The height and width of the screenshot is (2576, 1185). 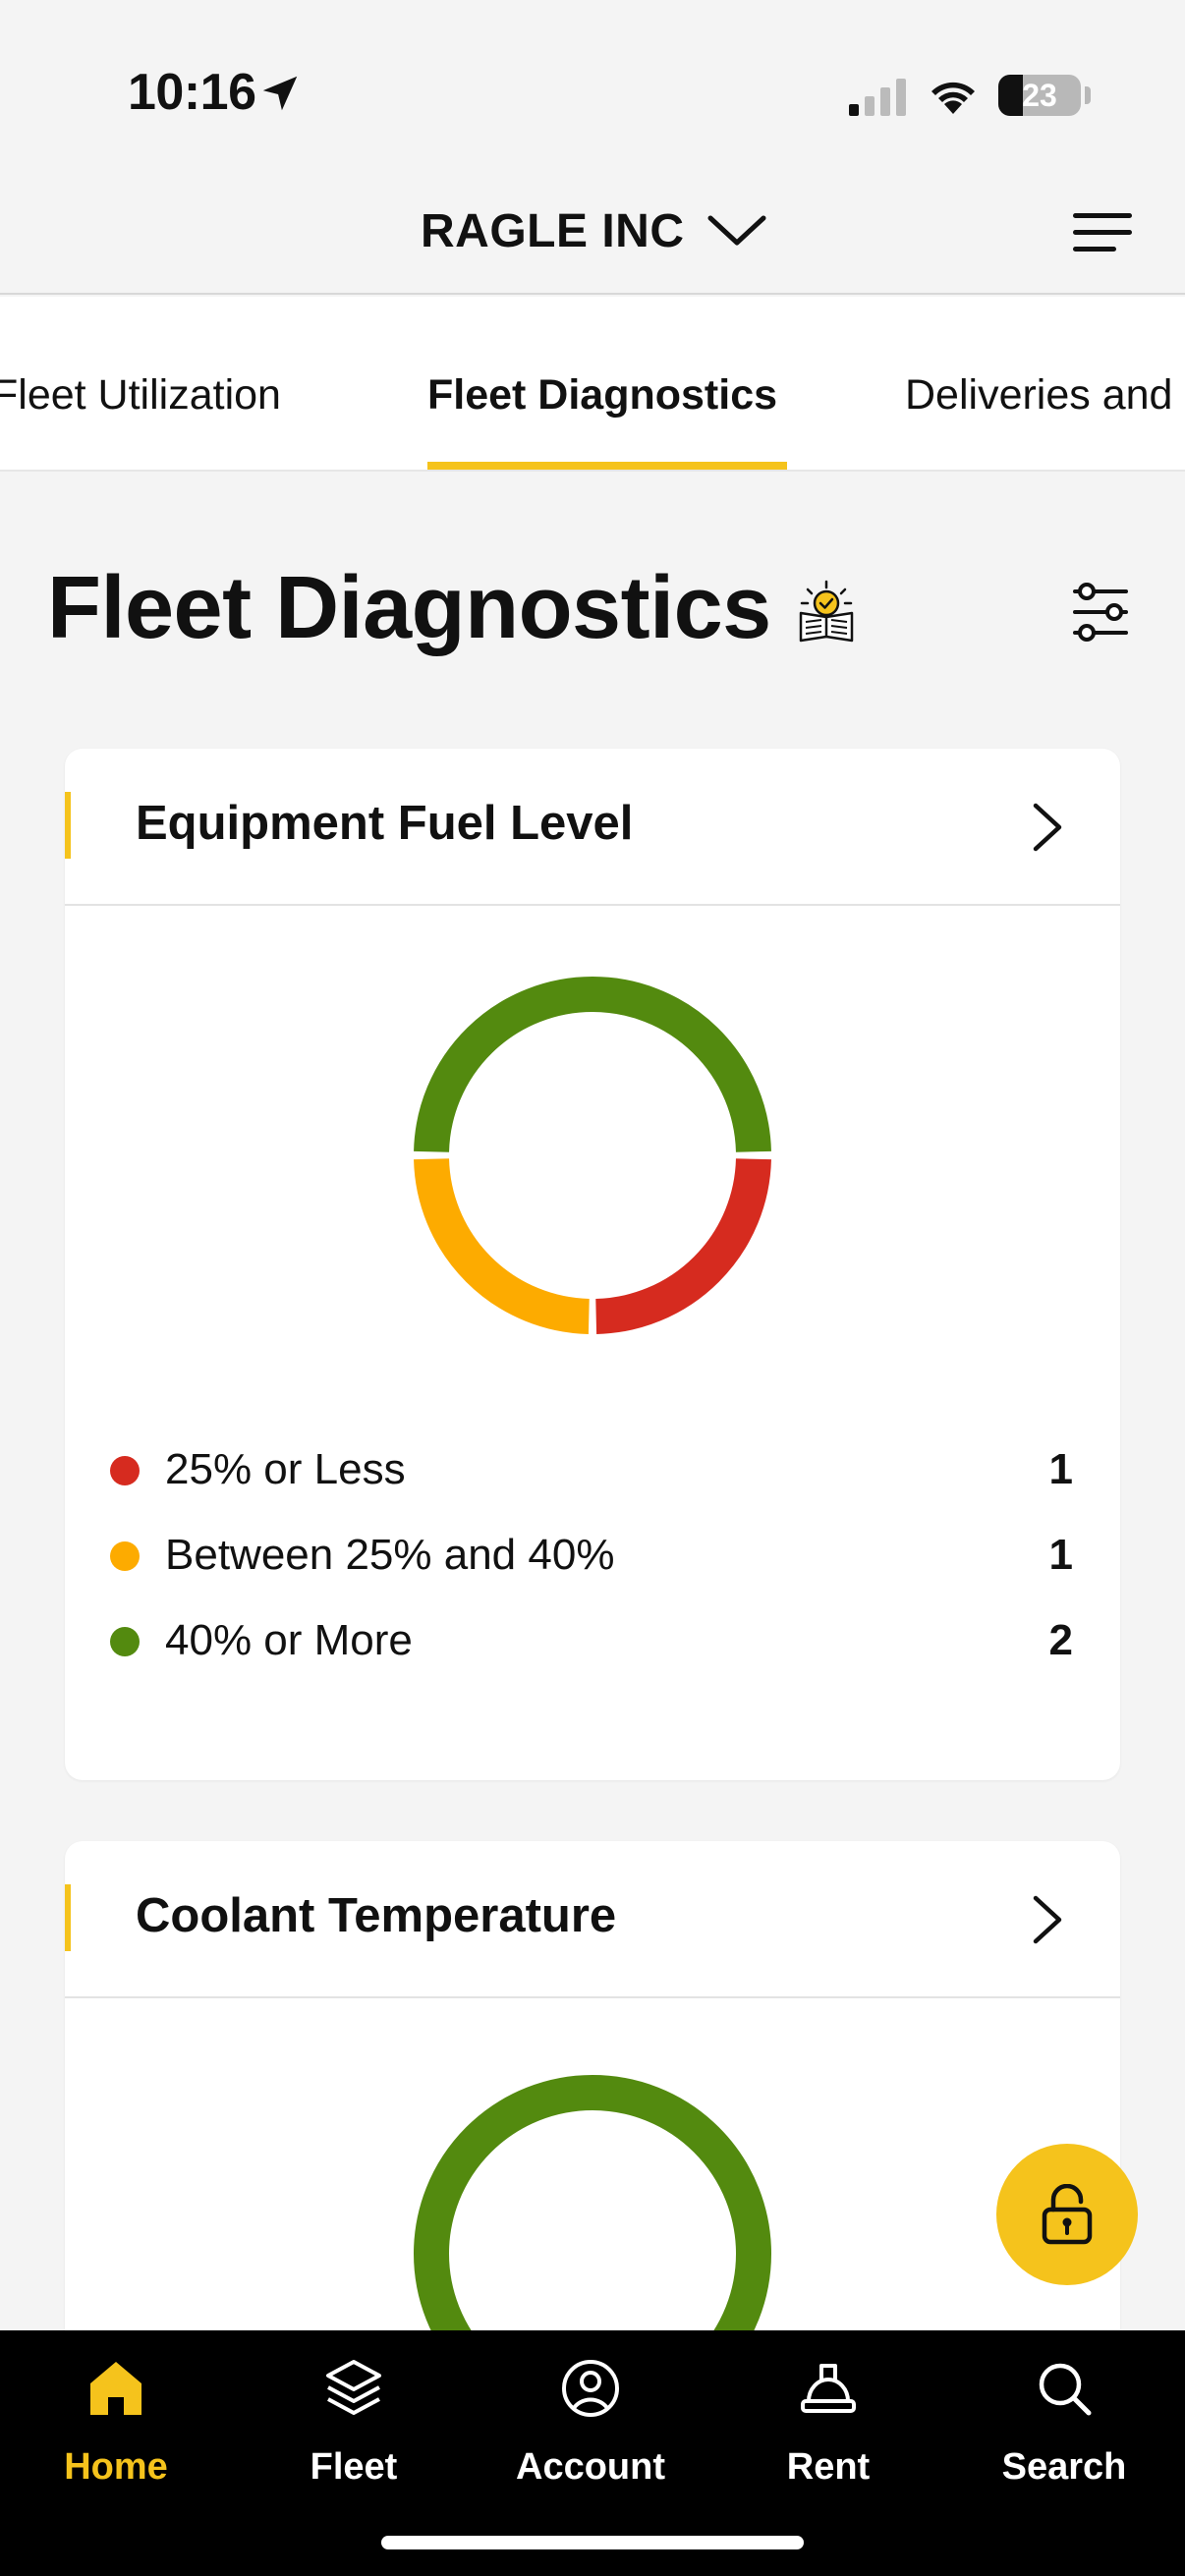 What do you see at coordinates (591, 2388) in the screenshot?
I see `account-icon` at bounding box center [591, 2388].